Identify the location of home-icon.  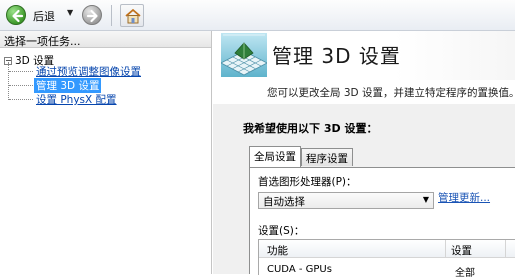
(133, 16).